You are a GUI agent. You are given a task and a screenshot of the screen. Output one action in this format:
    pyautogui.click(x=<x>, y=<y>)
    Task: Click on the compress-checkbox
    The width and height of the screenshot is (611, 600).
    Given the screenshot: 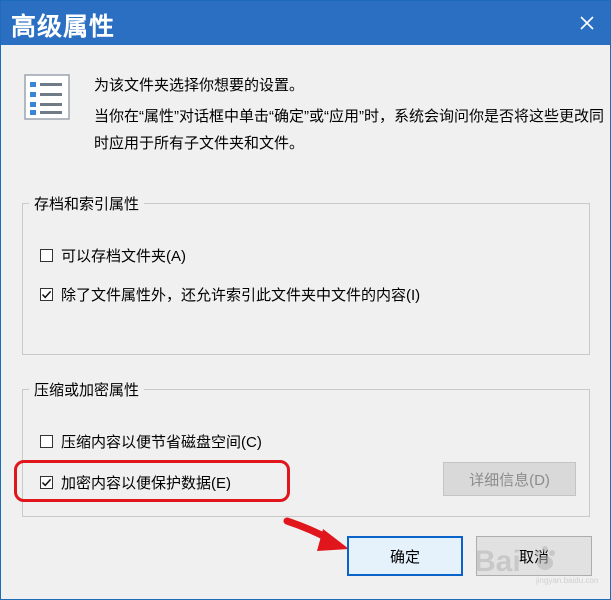 What is the action you would take?
    pyautogui.click(x=46, y=441)
    